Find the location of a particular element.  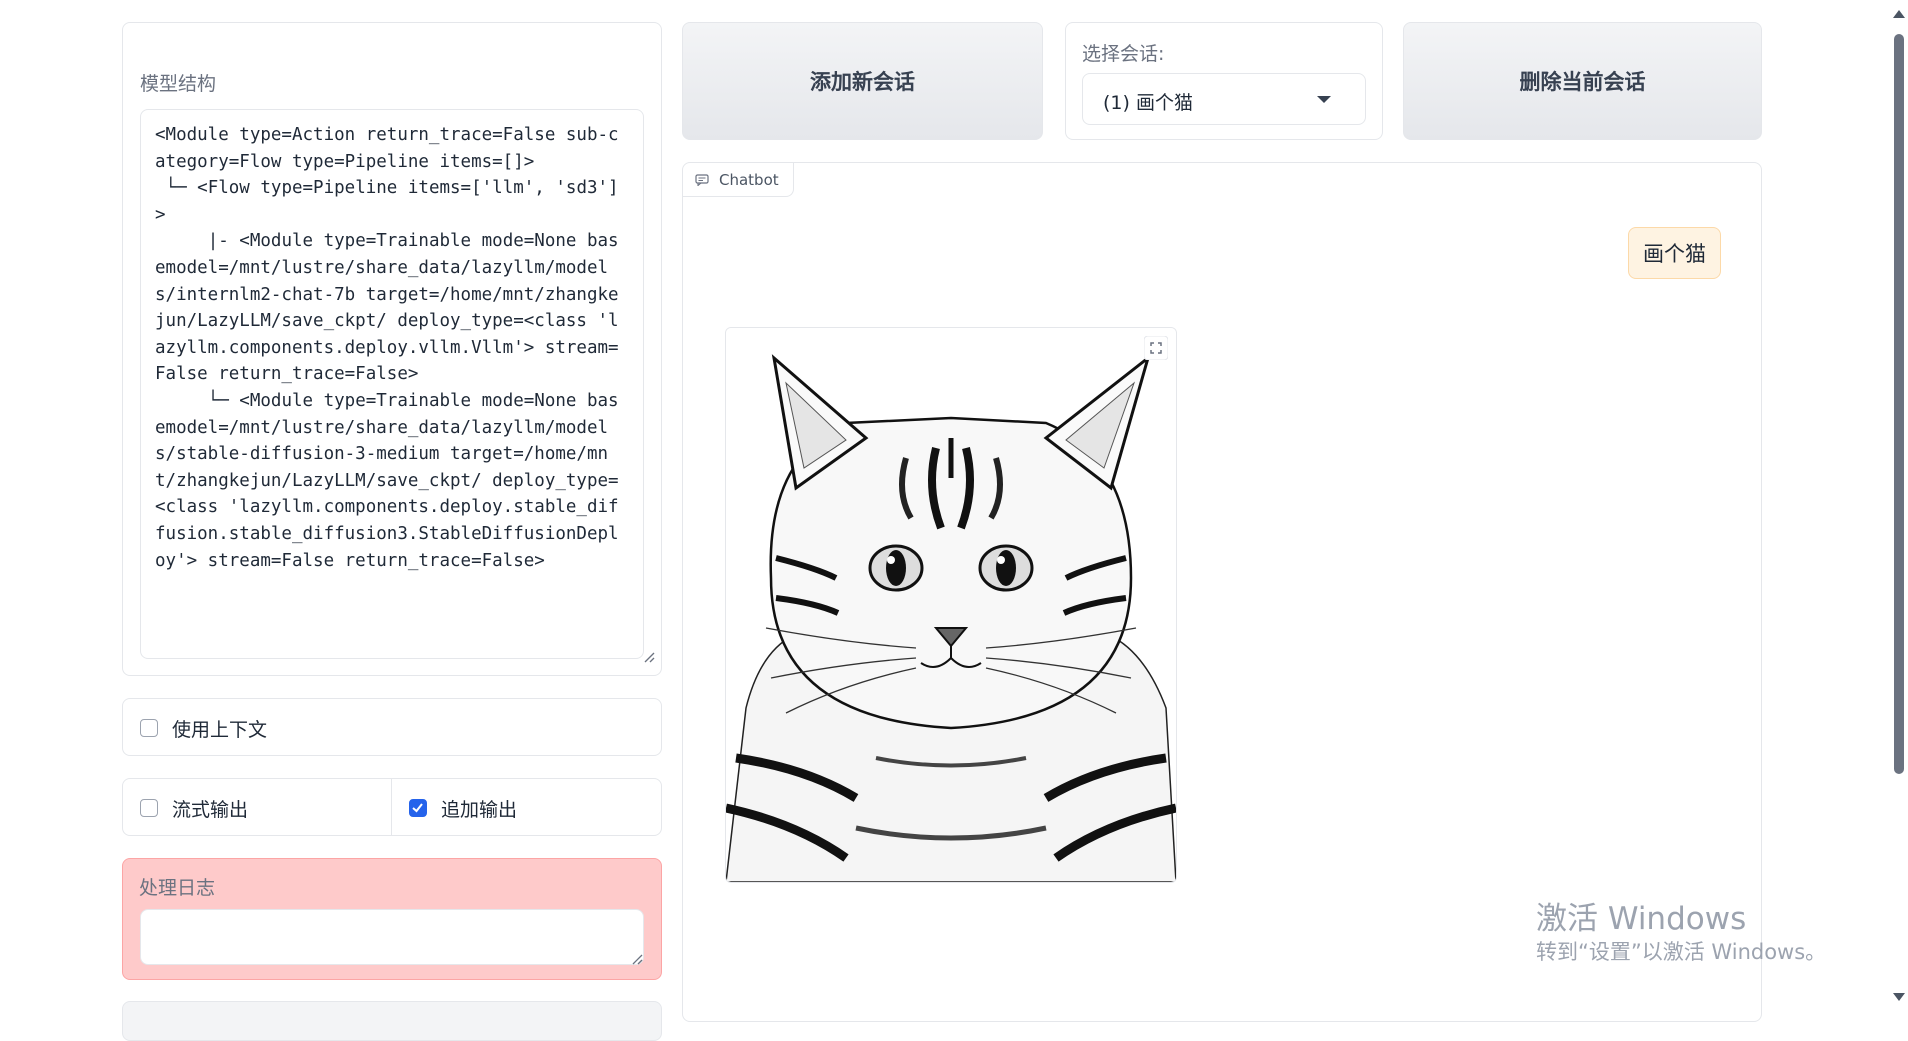

next-panel-partial is located at coordinates (392, 1021).